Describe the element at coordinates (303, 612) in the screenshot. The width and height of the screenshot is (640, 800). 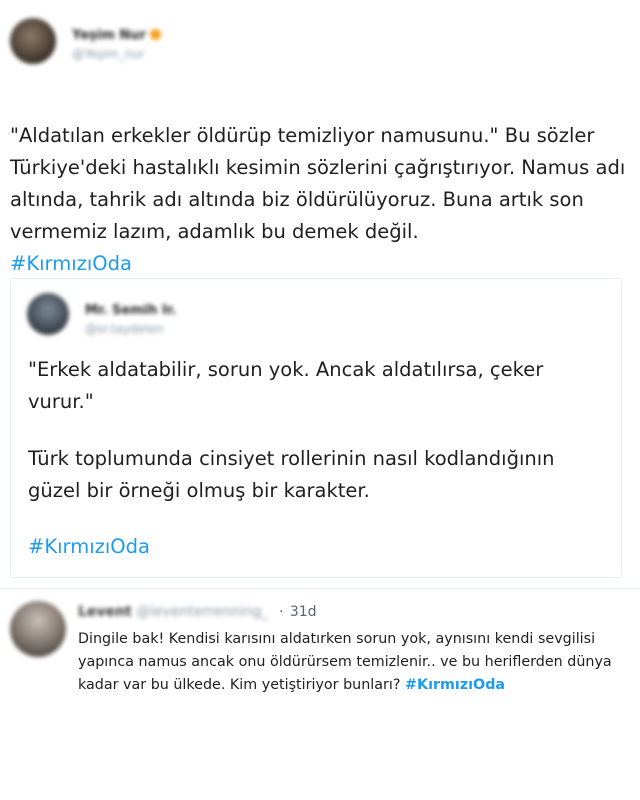
I see `reply-timestamp: 31d` at that location.